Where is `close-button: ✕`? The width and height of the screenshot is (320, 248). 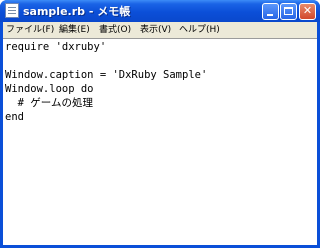 close-button: ✕ is located at coordinates (307, 11).